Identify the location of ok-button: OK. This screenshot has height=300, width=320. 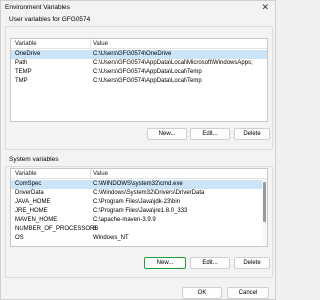
(202, 293).